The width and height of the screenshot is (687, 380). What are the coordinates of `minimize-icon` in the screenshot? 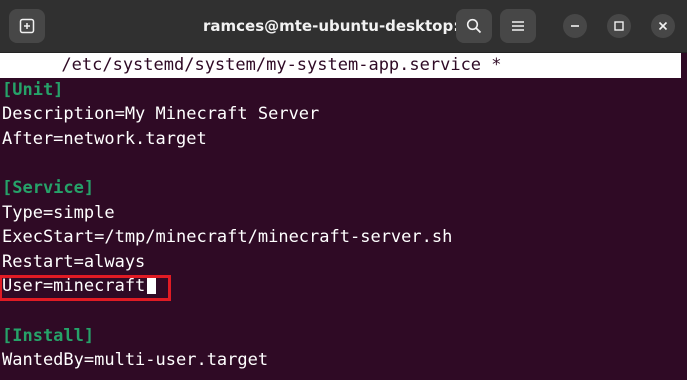 It's located at (575, 26).